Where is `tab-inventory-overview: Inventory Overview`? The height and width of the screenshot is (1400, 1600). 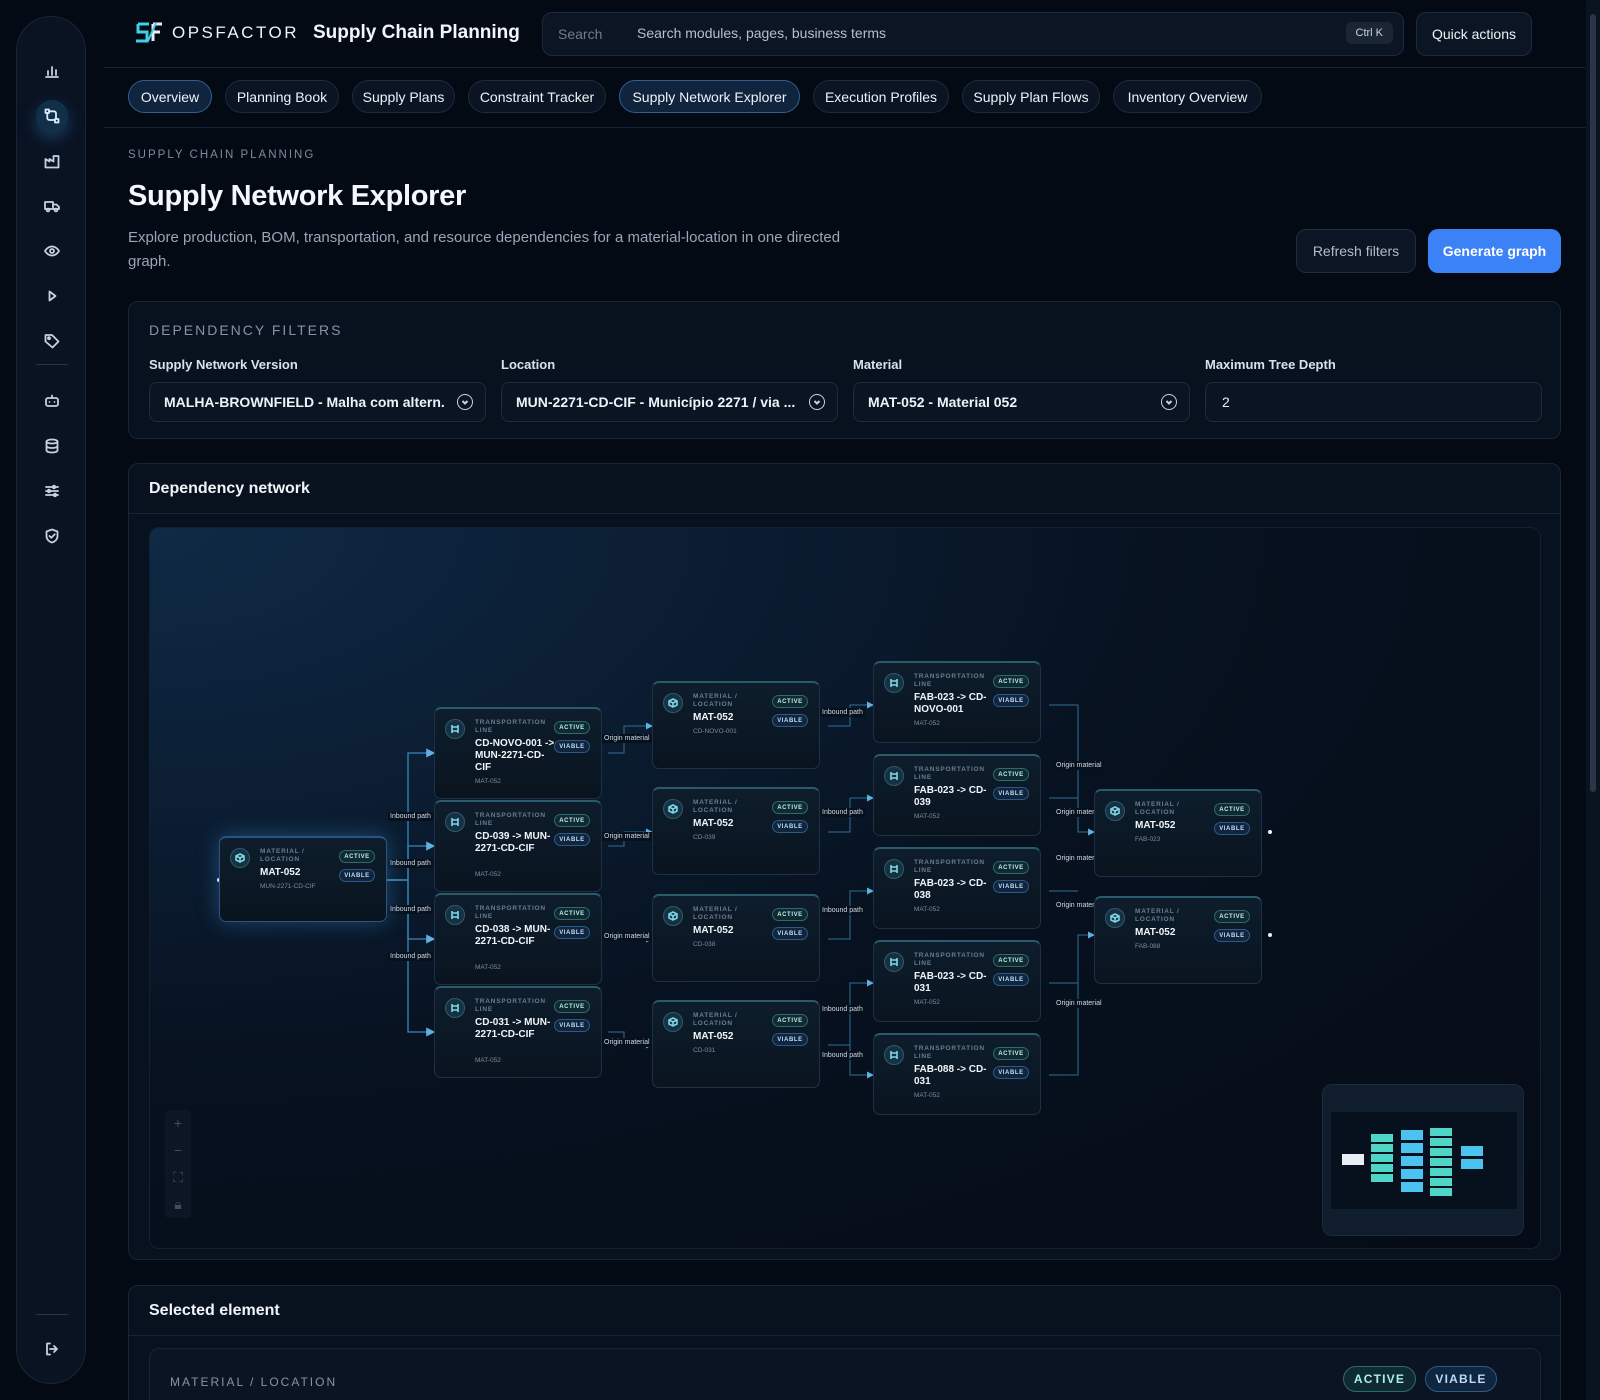
tab-inventory-overview: Inventory Overview is located at coordinates (1187, 96).